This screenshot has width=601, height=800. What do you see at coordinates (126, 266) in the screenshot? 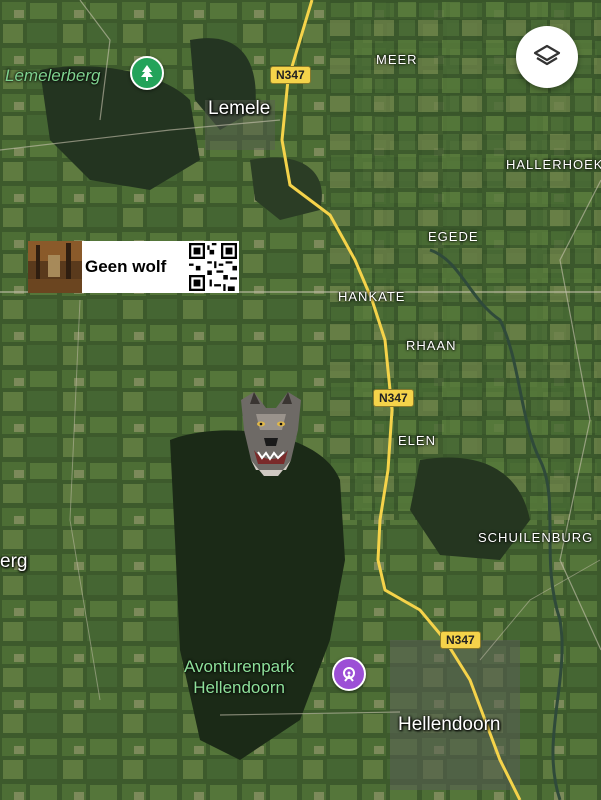
I see `geen-wolf-text: Geen wolf` at bounding box center [126, 266].